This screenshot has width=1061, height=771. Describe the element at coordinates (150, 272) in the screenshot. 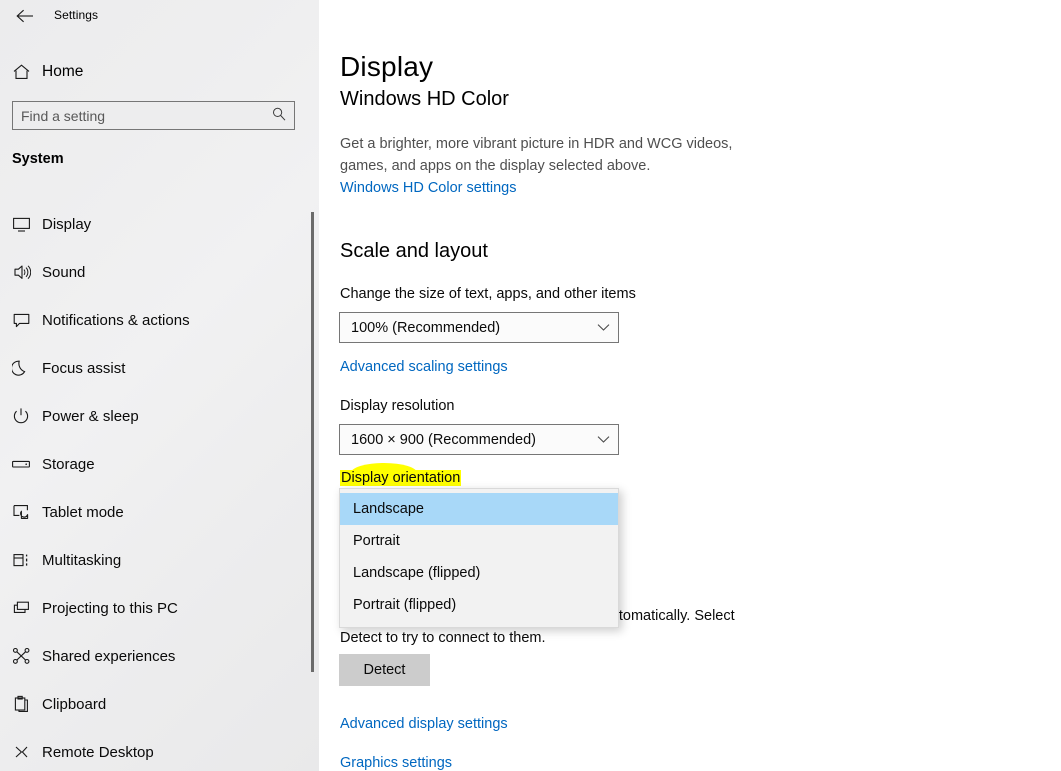

I see `sidebar-item-sound: Sound` at that location.